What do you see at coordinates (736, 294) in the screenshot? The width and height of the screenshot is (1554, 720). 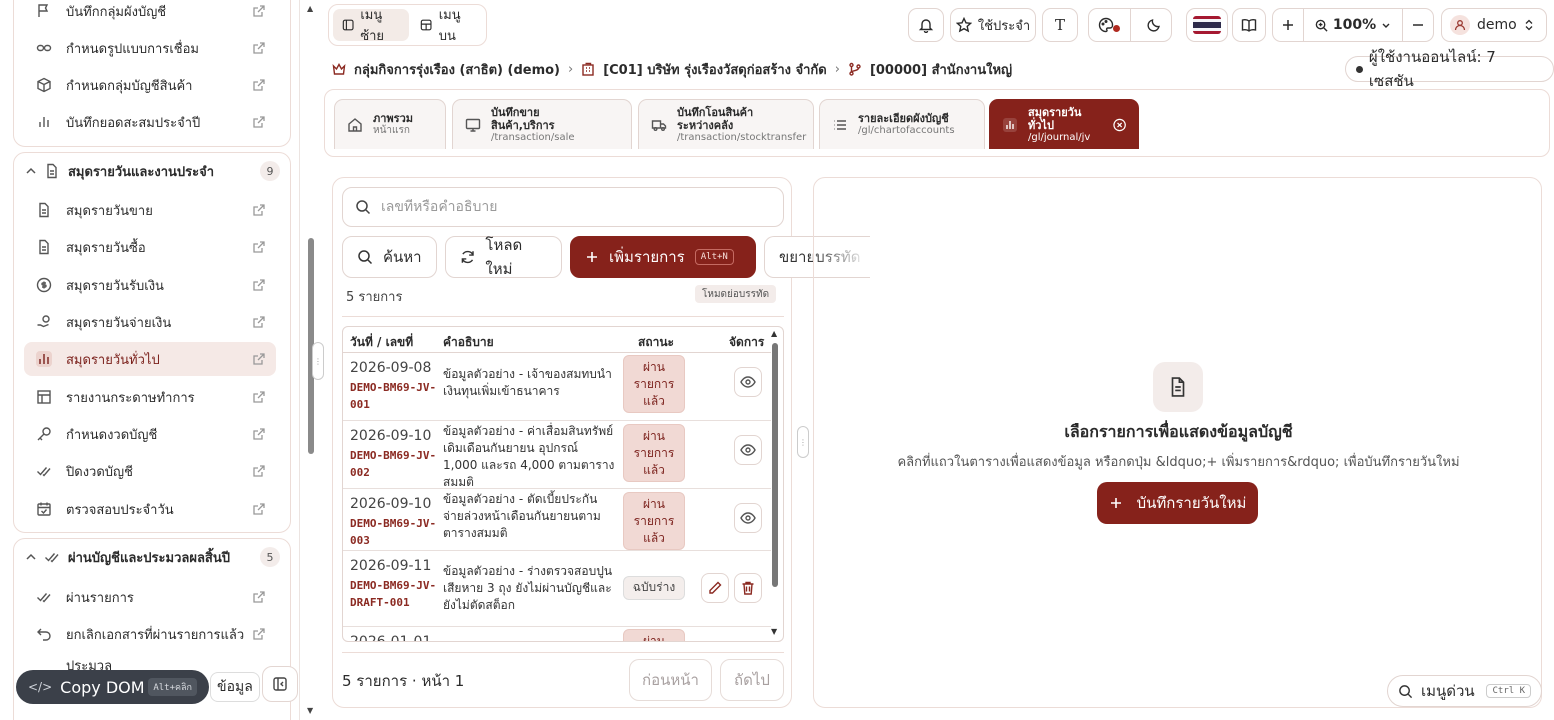 I see `compact-mode-badge: โหมดย่อบรรทัด` at bounding box center [736, 294].